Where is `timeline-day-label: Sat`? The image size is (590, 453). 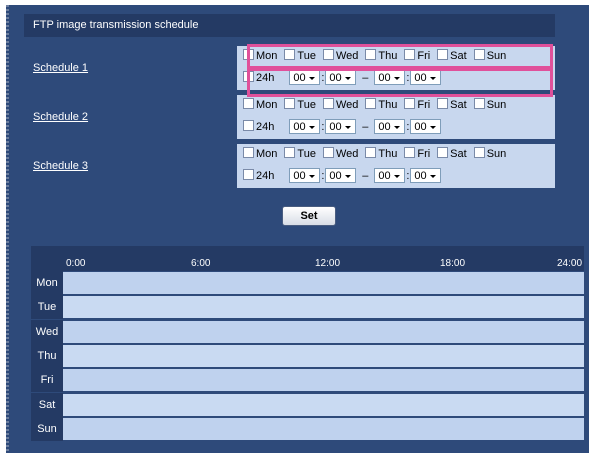
timeline-day-label: Sat is located at coordinates (47, 404).